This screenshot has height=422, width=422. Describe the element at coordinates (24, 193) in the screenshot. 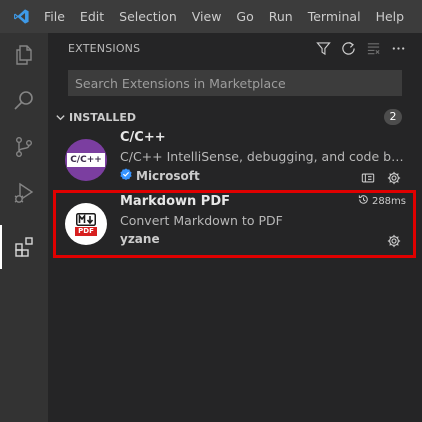

I see `run-debug-icon` at that location.